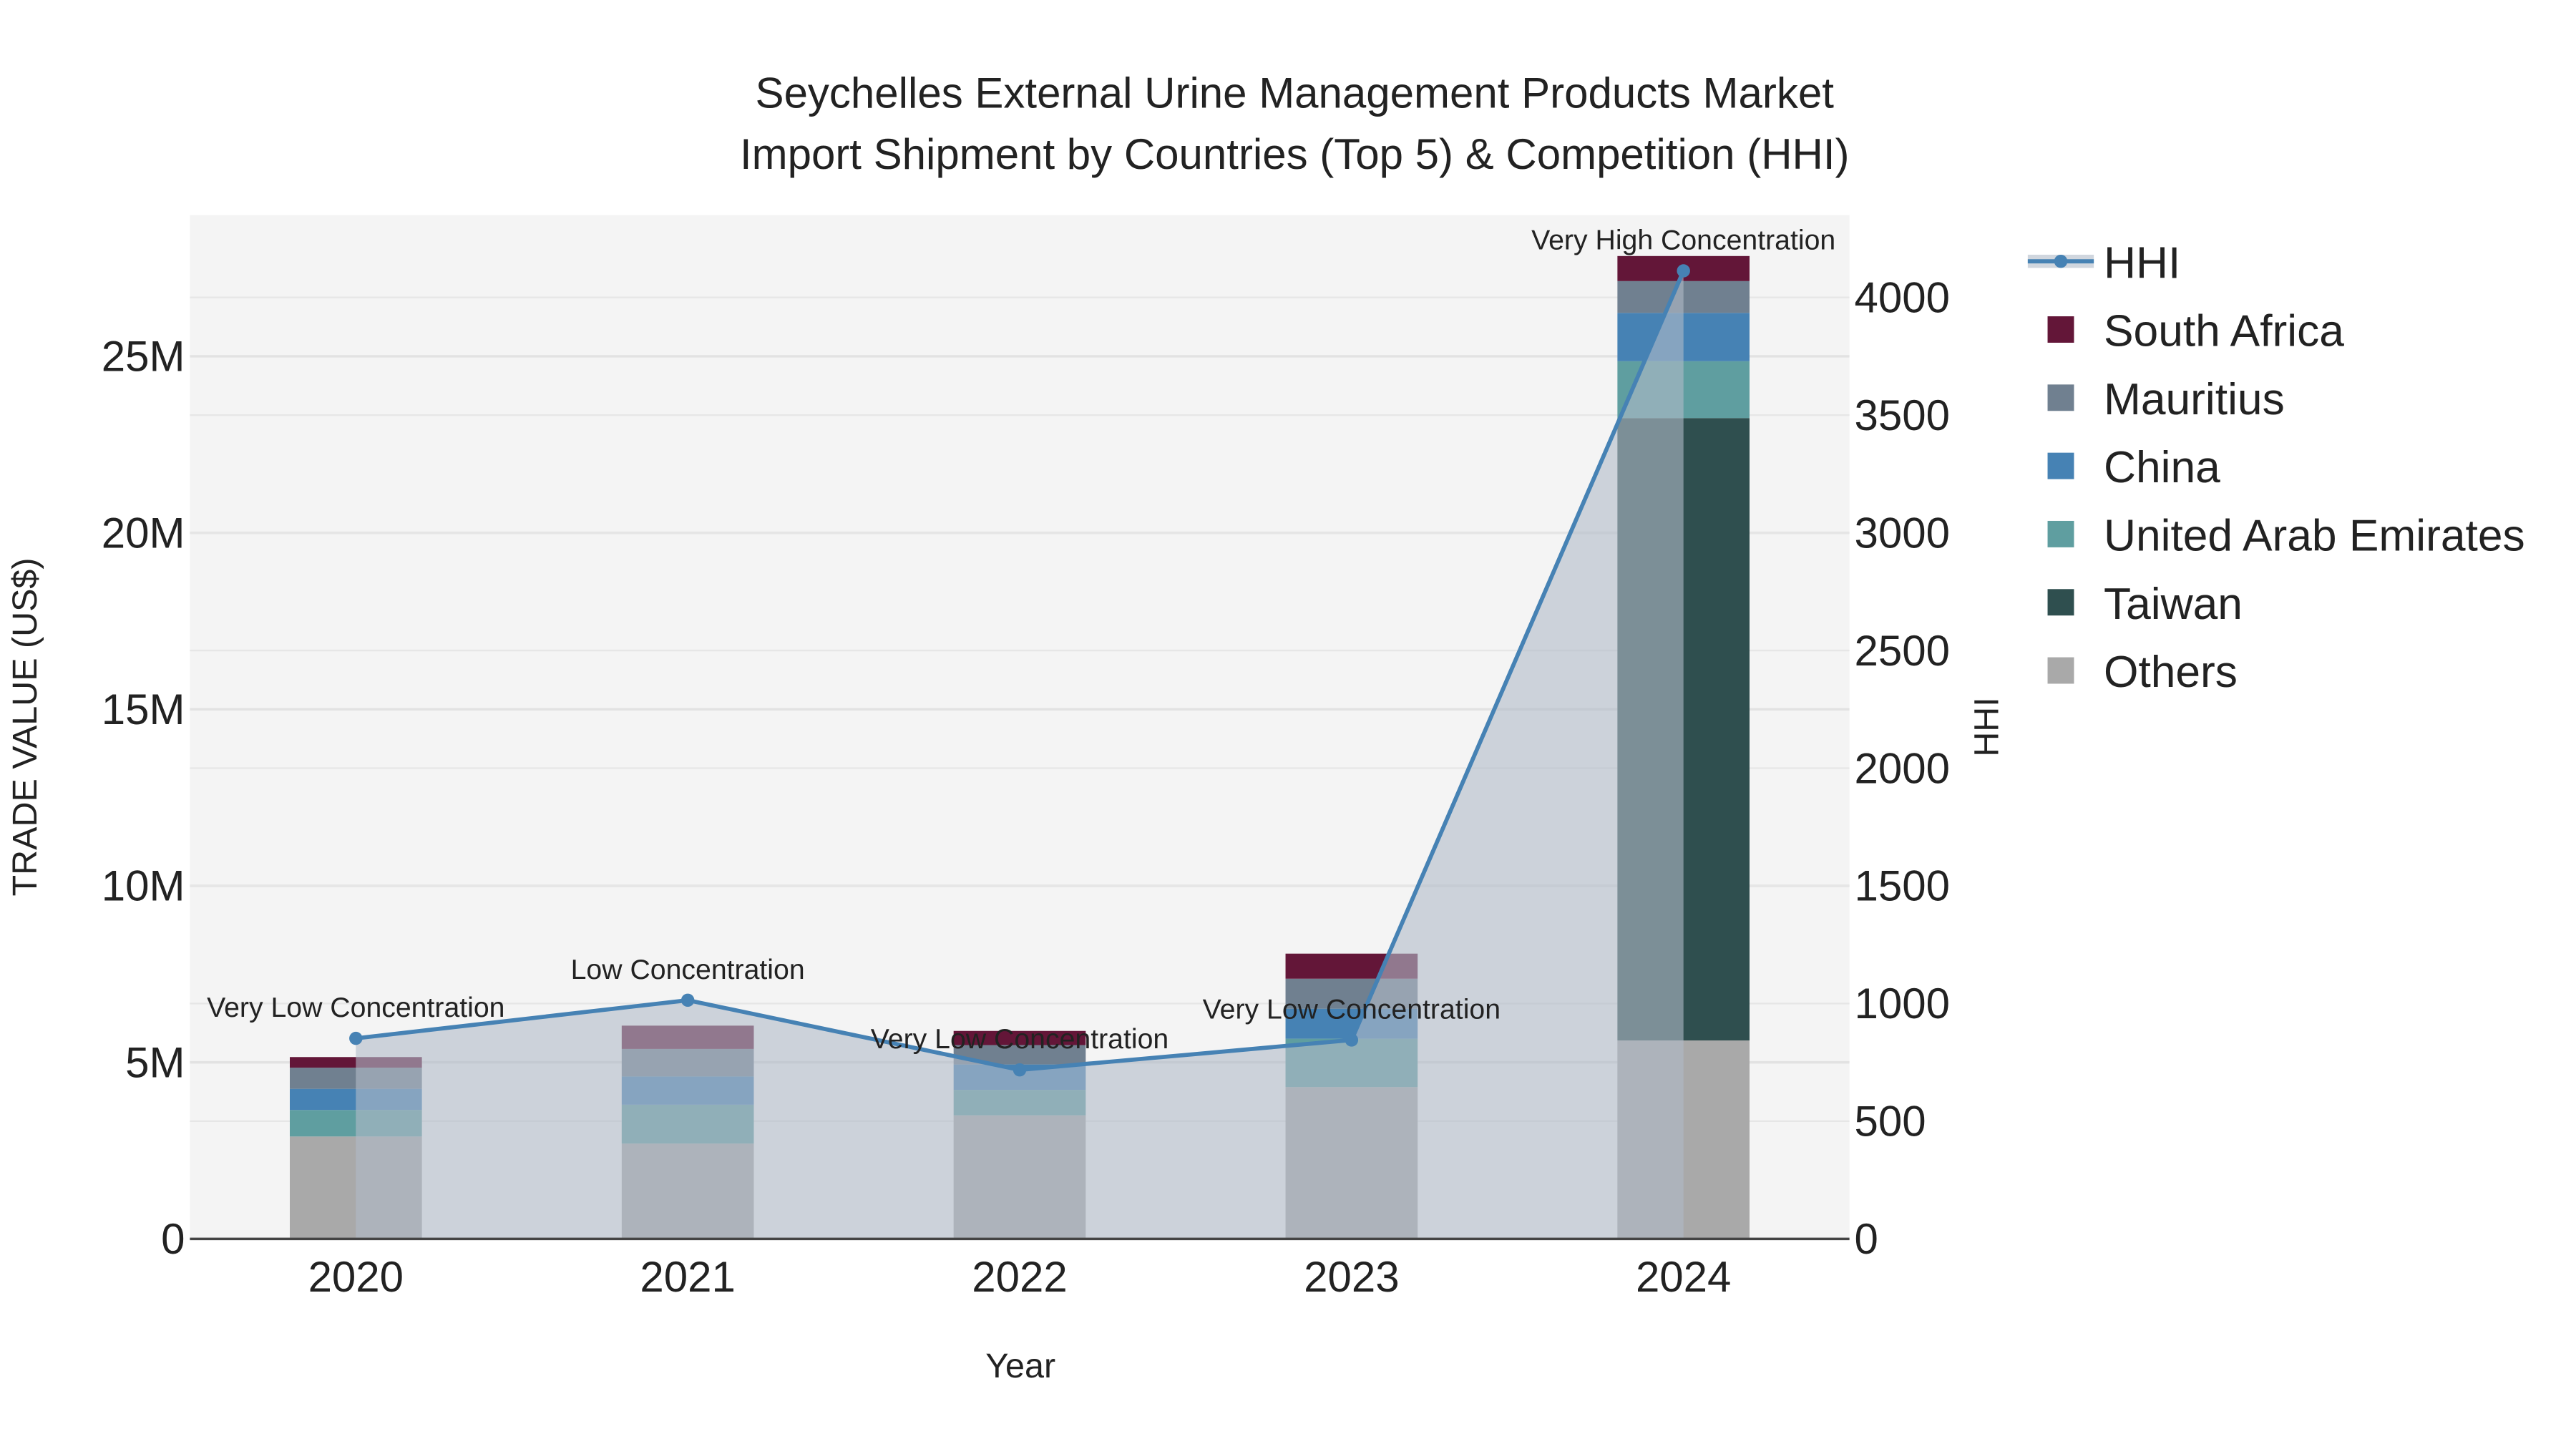 The height and width of the screenshot is (1449, 2576). I want to click on legend-swatch-united-arab-emirates, so click(2060, 533).